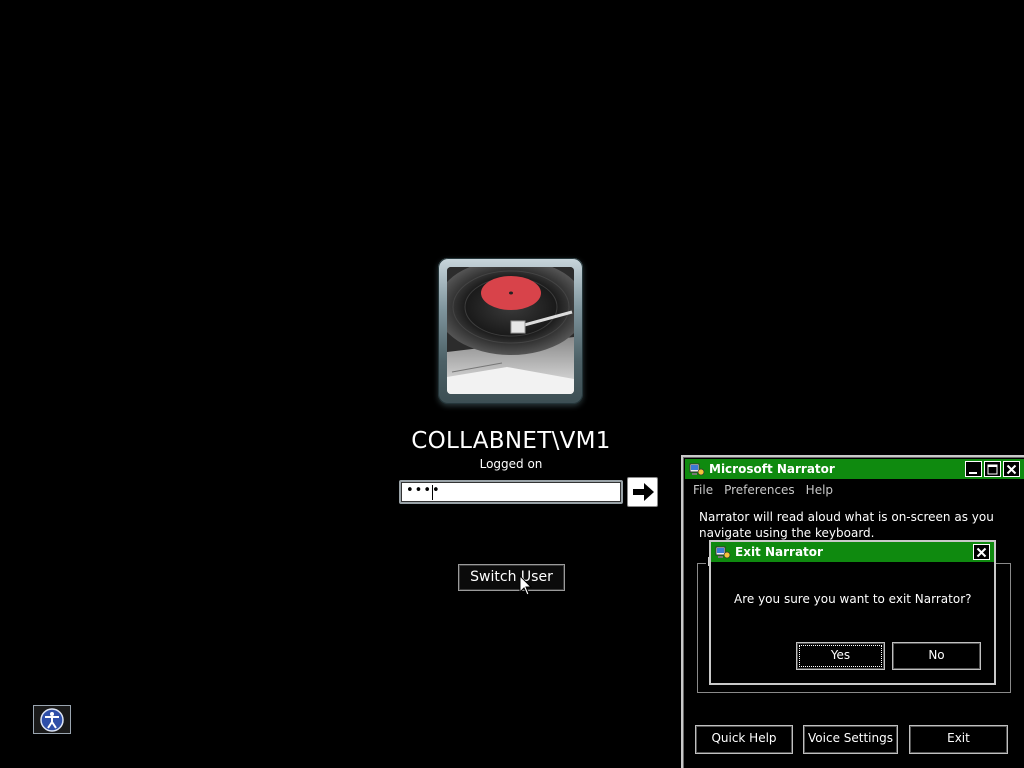  Describe the element at coordinates (779, 552) in the screenshot. I see `exit-dialog-title: Exit Narrator` at that location.